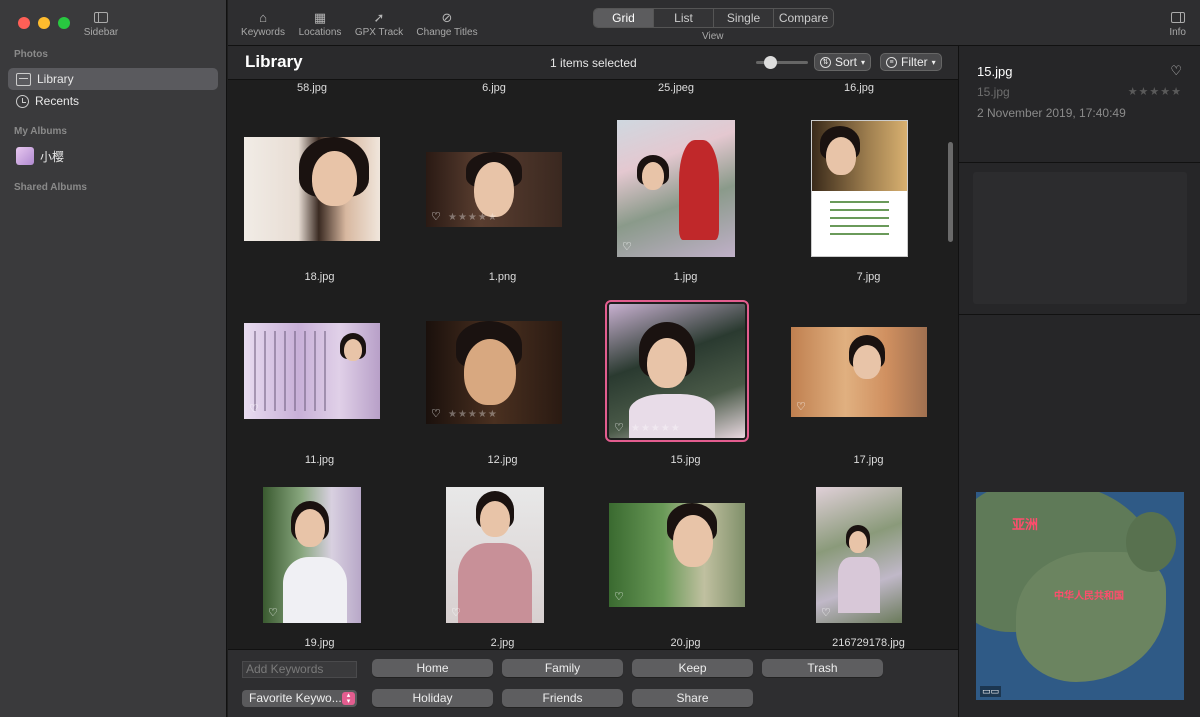 This screenshot has height=717, width=1200. Describe the element at coordinates (859, 88) in the screenshot. I see `photo-label: 16.jpg` at that location.